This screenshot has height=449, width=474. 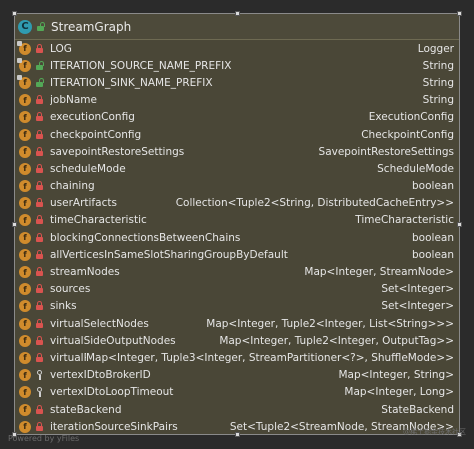 What do you see at coordinates (237, 65) in the screenshot?
I see `field-row: f ITERATION_SOURCE_NAME_PREFIX String` at bounding box center [237, 65].